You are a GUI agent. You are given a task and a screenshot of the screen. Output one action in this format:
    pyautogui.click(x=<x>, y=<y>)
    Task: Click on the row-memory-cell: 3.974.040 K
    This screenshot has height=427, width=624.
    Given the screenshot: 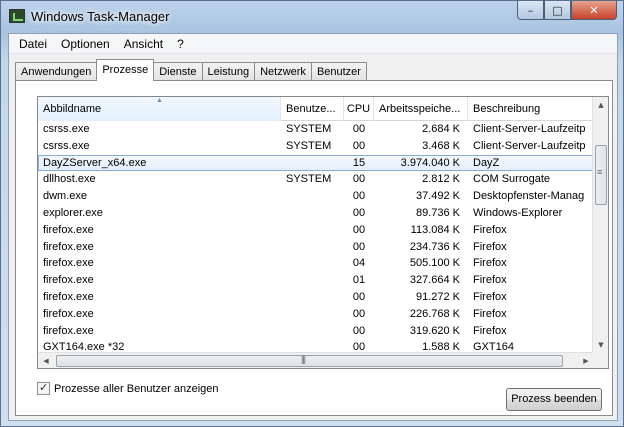 What is the action you would take?
    pyautogui.click(x=430, y=162)
    